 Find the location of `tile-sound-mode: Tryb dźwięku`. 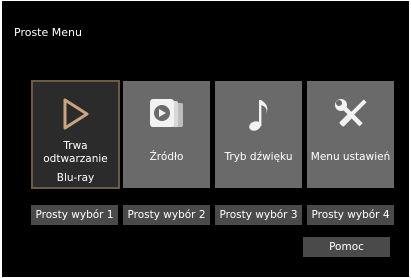

tile-sound-mode: Tryb dźwięku is located at coordinates (258, 134).